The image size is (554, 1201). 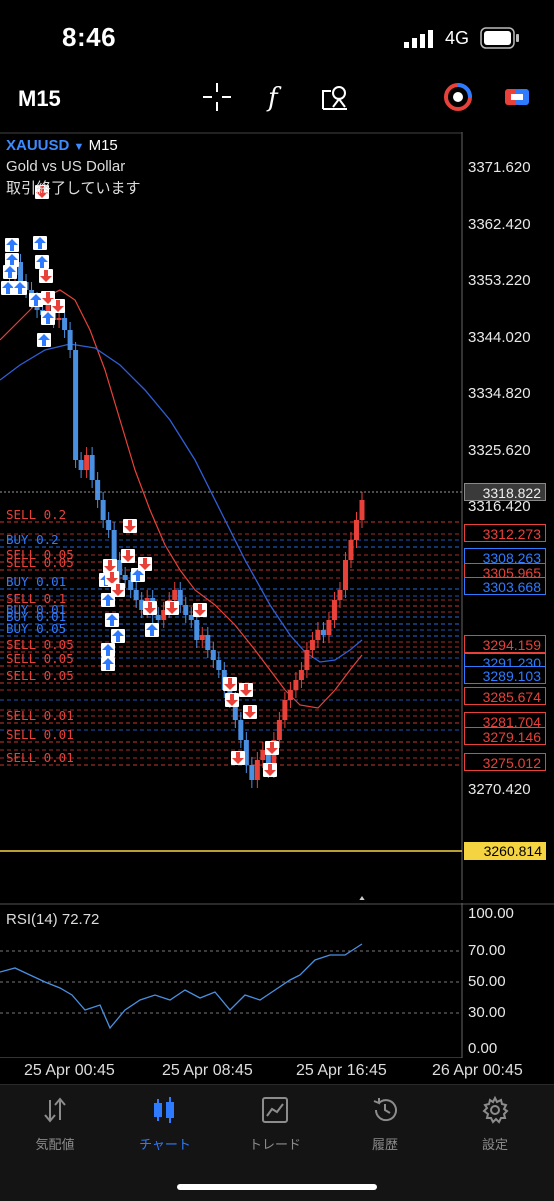 I want to click on symbol-header: XAUUSD ▼ M15, so click(x=62, y=145).